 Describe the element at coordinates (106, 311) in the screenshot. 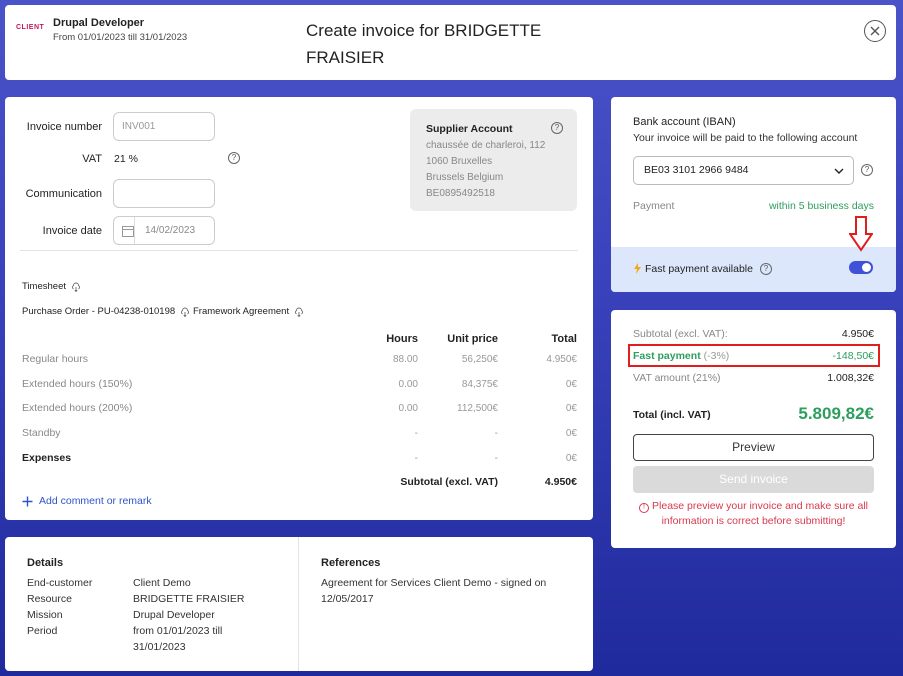

I see `purchase-order-link: Purchase Order - PU-04238-010198` at that location.